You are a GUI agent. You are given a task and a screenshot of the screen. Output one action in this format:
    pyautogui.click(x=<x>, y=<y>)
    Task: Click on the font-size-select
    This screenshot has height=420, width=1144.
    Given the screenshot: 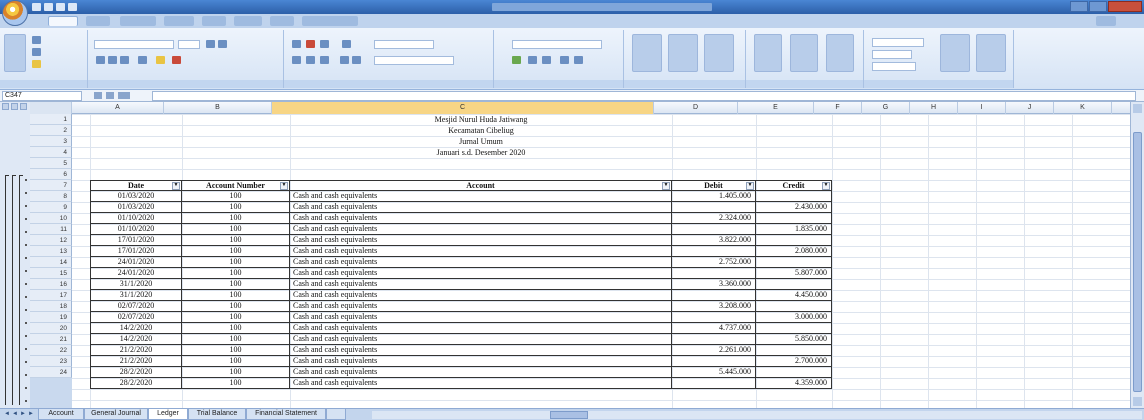 What is the action you would take?
    pyautogui.click(x=189, y=44)
    